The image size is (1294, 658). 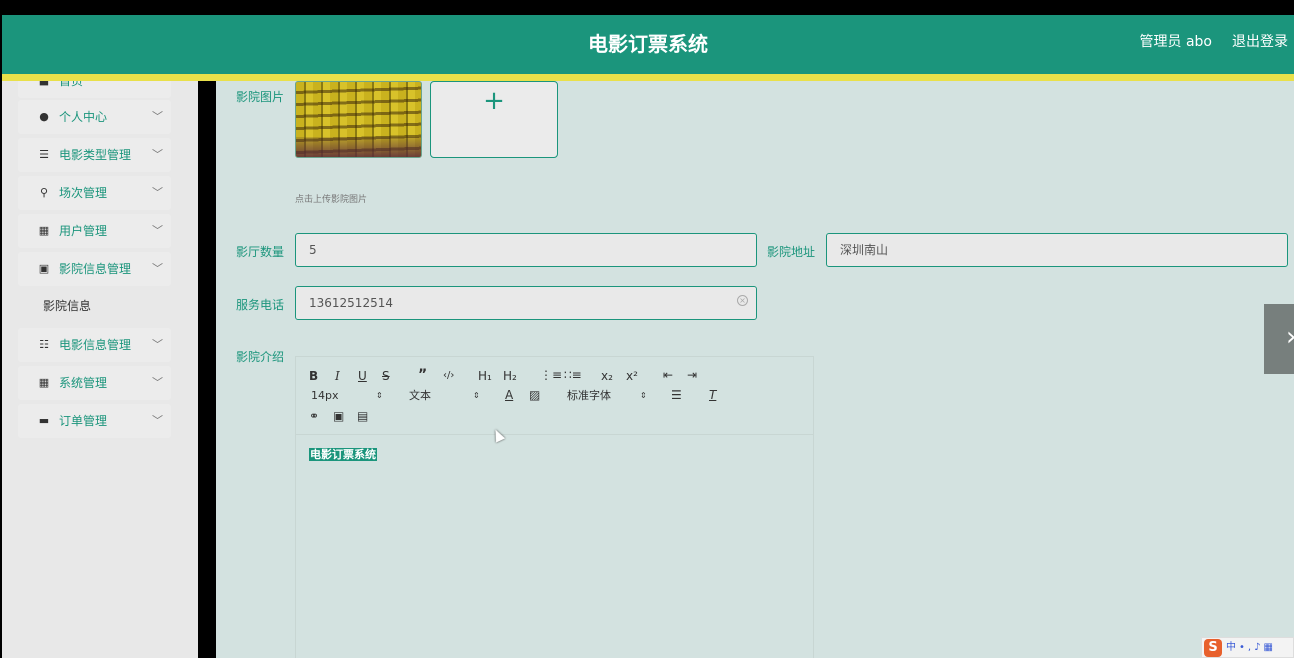 I want to click on sidebar-item-label: 用户管理, so click(x=83, y=231).